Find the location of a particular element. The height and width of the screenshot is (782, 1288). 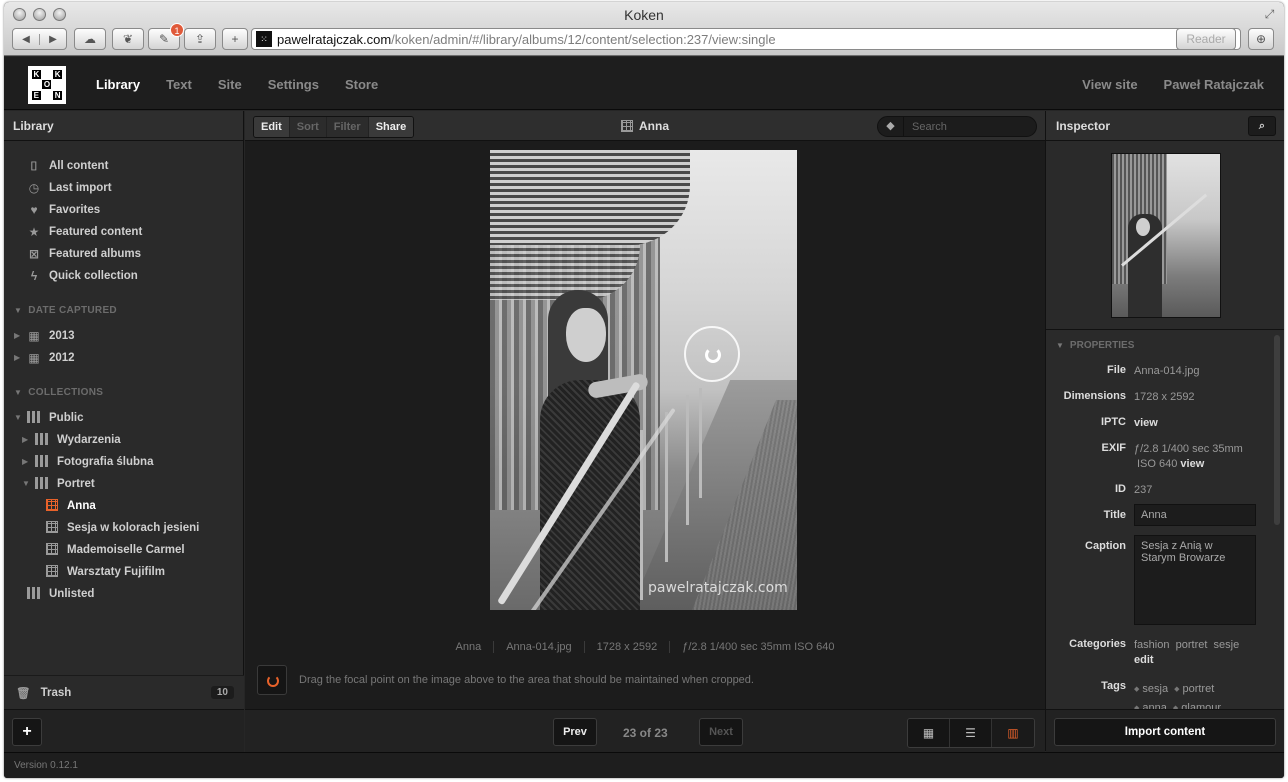

category-fashion: fashion is located at coordinates (1151, 645).